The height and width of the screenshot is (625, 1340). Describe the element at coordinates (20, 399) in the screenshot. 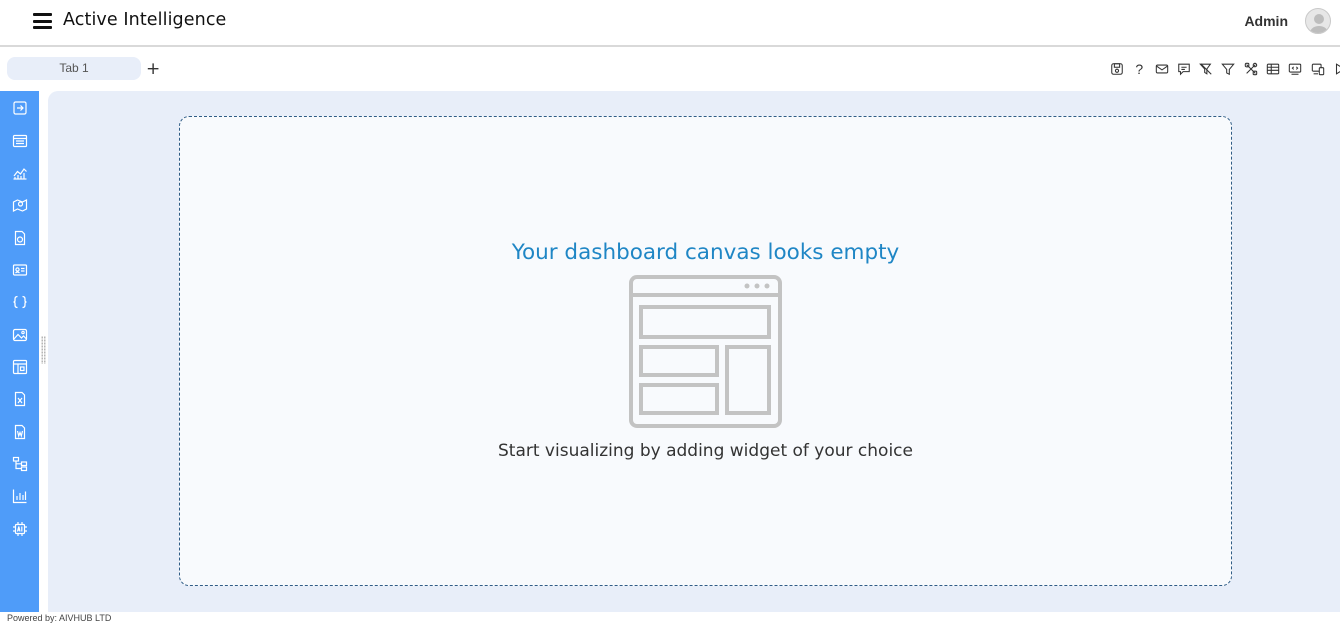

I see `excel-file-icon` at that location.